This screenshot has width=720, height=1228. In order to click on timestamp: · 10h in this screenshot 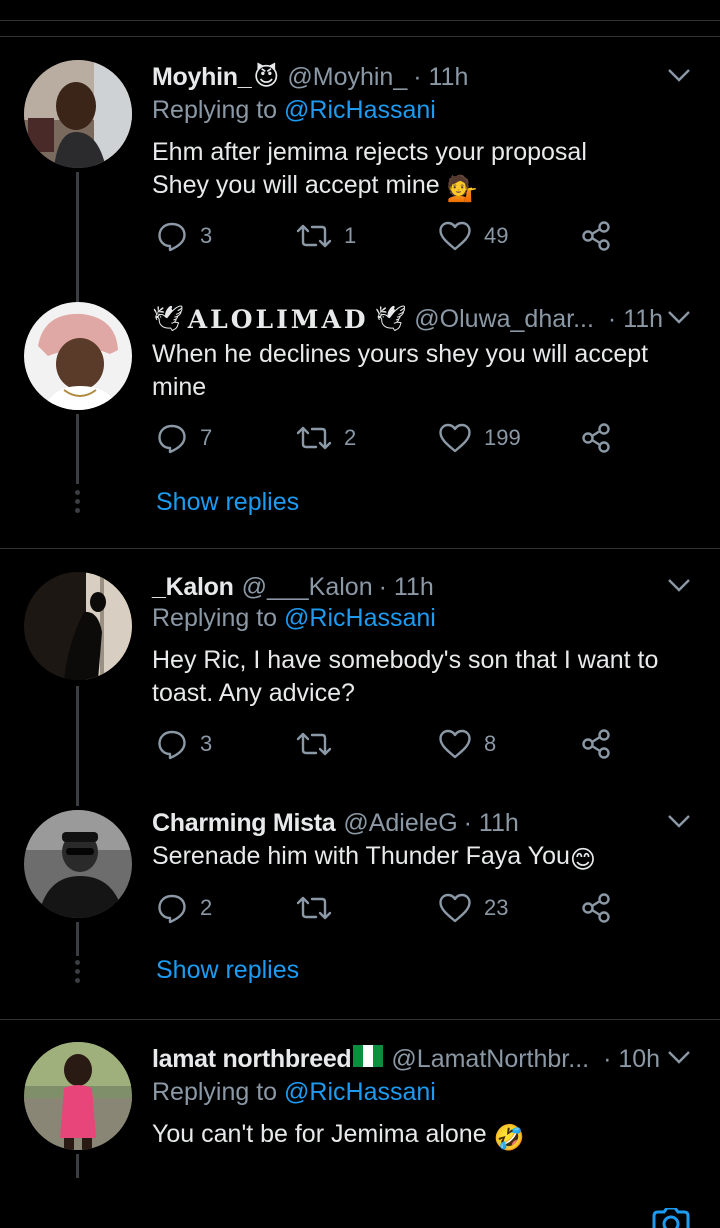, I will do `click(631, 1059)`.